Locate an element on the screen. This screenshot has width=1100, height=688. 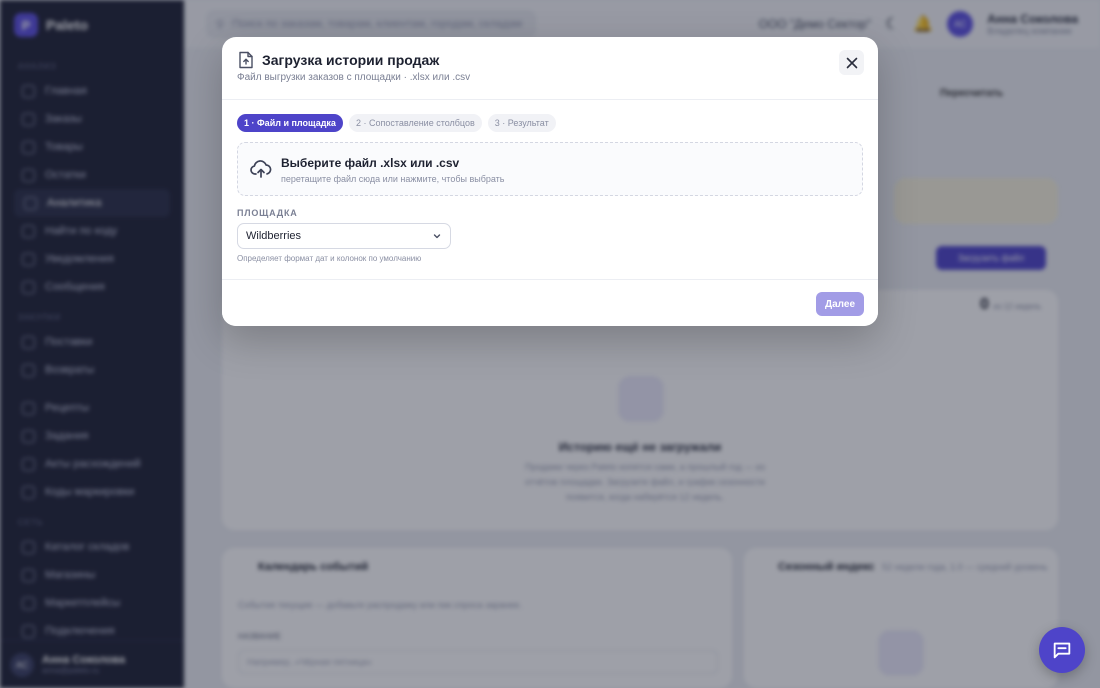
cloud-upload-icon is located at coordinates (261, 169).